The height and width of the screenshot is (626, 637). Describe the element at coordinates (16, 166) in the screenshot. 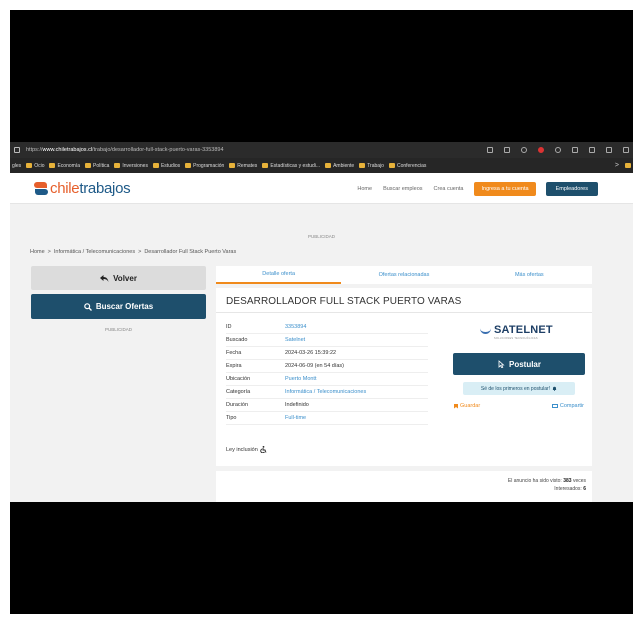

I see `bookmark-partial: gles` at that location.